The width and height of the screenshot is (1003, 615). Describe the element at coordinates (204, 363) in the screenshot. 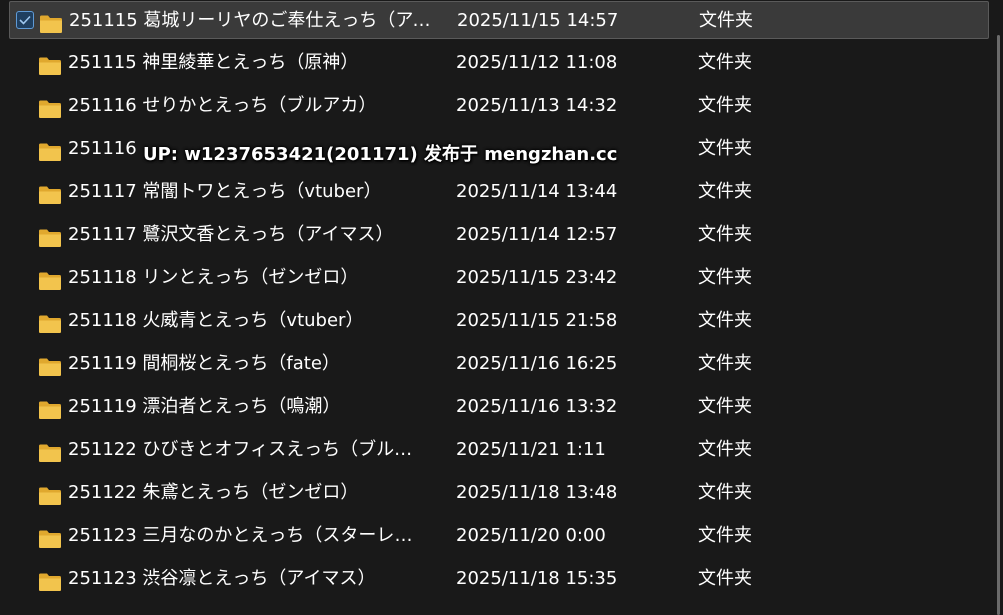

I see `file-name: 251119 間桐桜とえっち（fate）` at that location.